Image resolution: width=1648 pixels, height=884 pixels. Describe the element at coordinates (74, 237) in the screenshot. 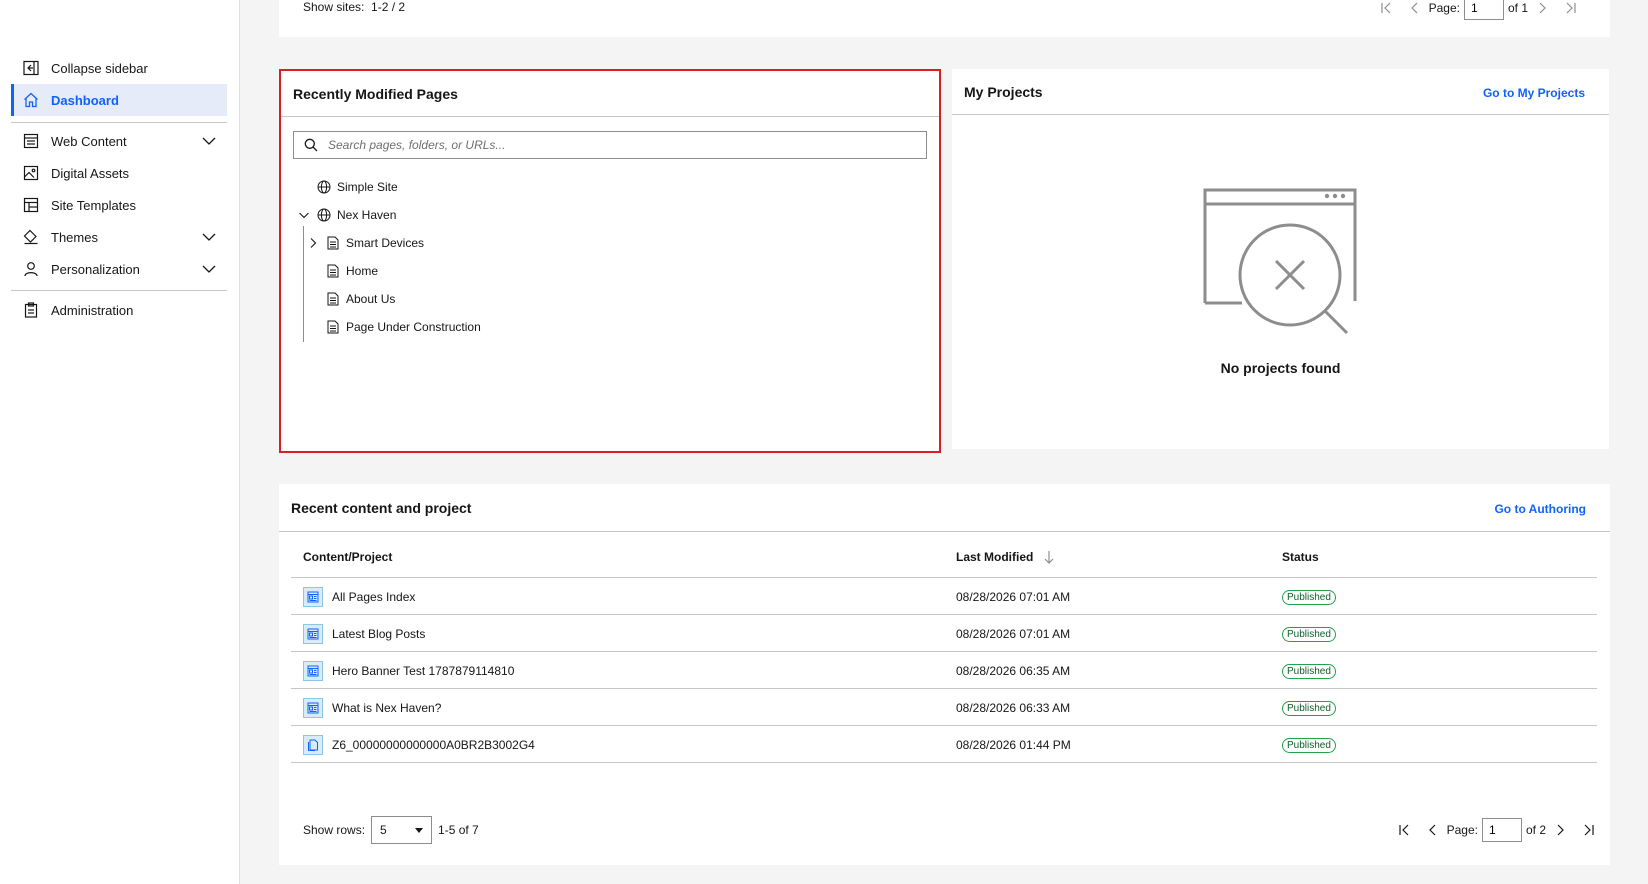

I see `sidebar-item-label: Themes` at that location.